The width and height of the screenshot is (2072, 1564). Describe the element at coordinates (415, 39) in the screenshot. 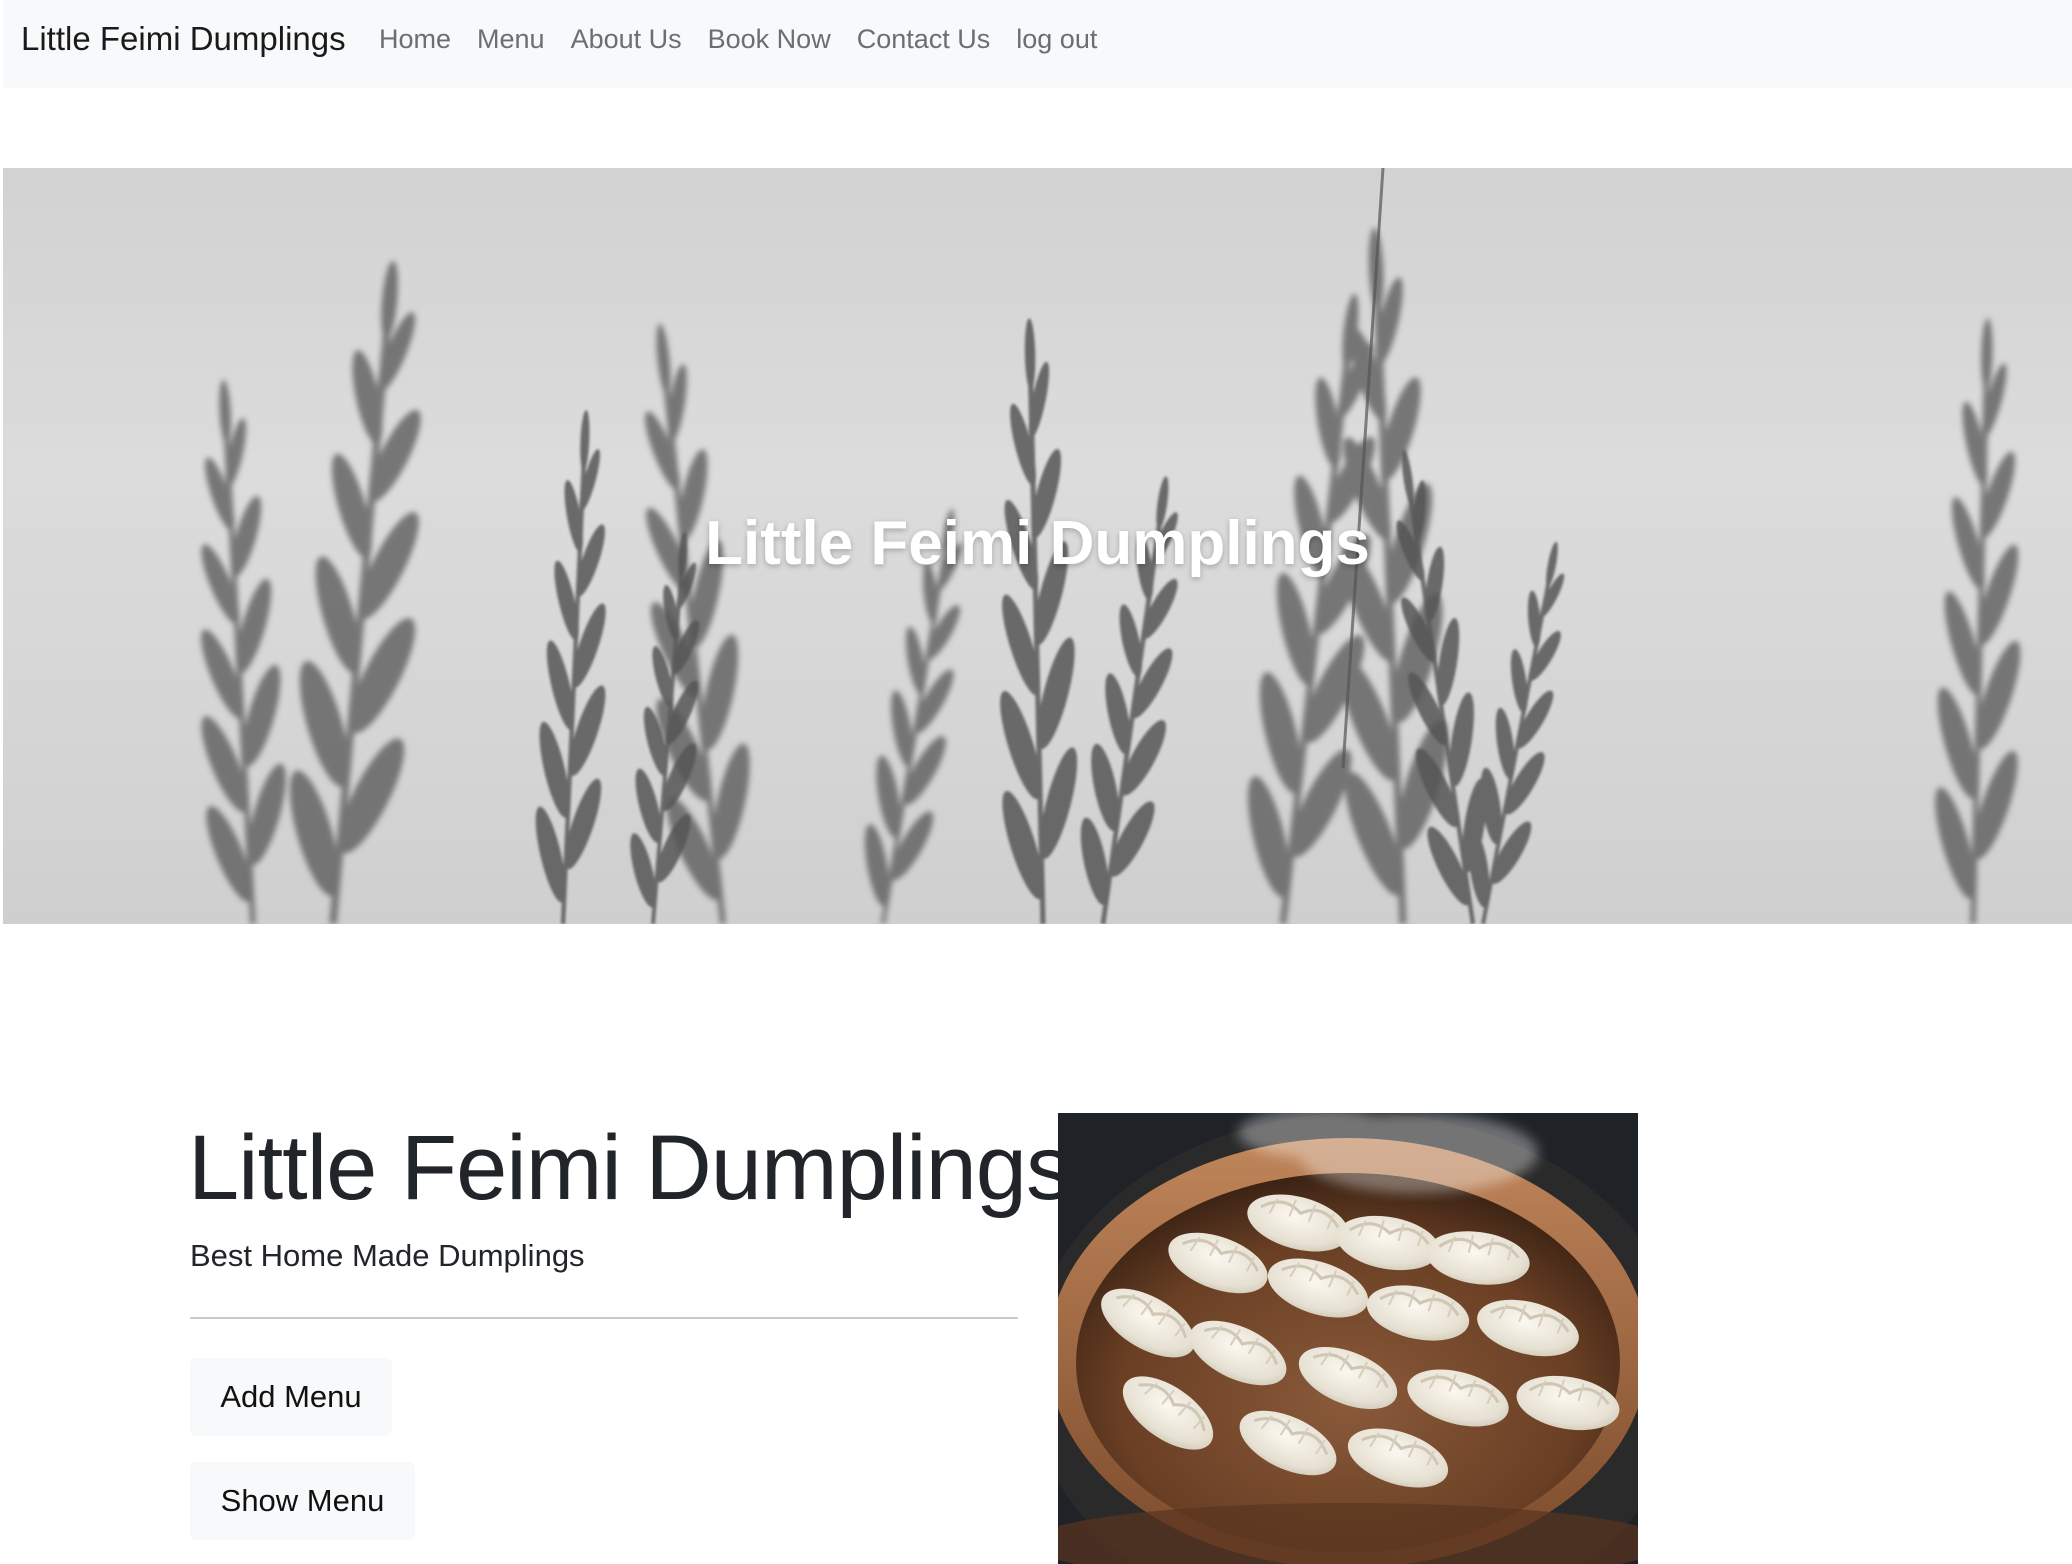

I see `nav-link-home: Home` at that location.